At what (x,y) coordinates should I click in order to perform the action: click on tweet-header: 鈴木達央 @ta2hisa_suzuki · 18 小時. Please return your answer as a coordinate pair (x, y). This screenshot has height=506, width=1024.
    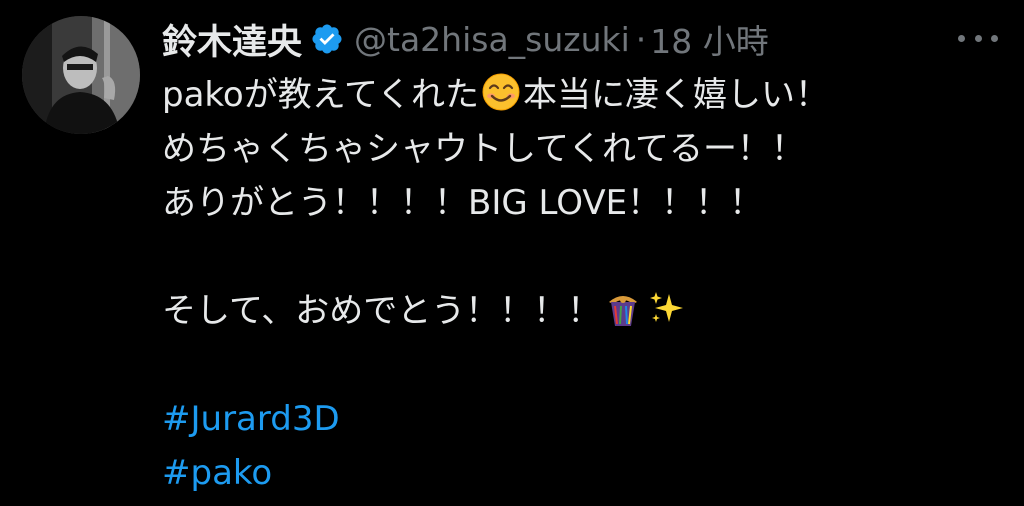
    Looking at the image, I should click on (465, 39).